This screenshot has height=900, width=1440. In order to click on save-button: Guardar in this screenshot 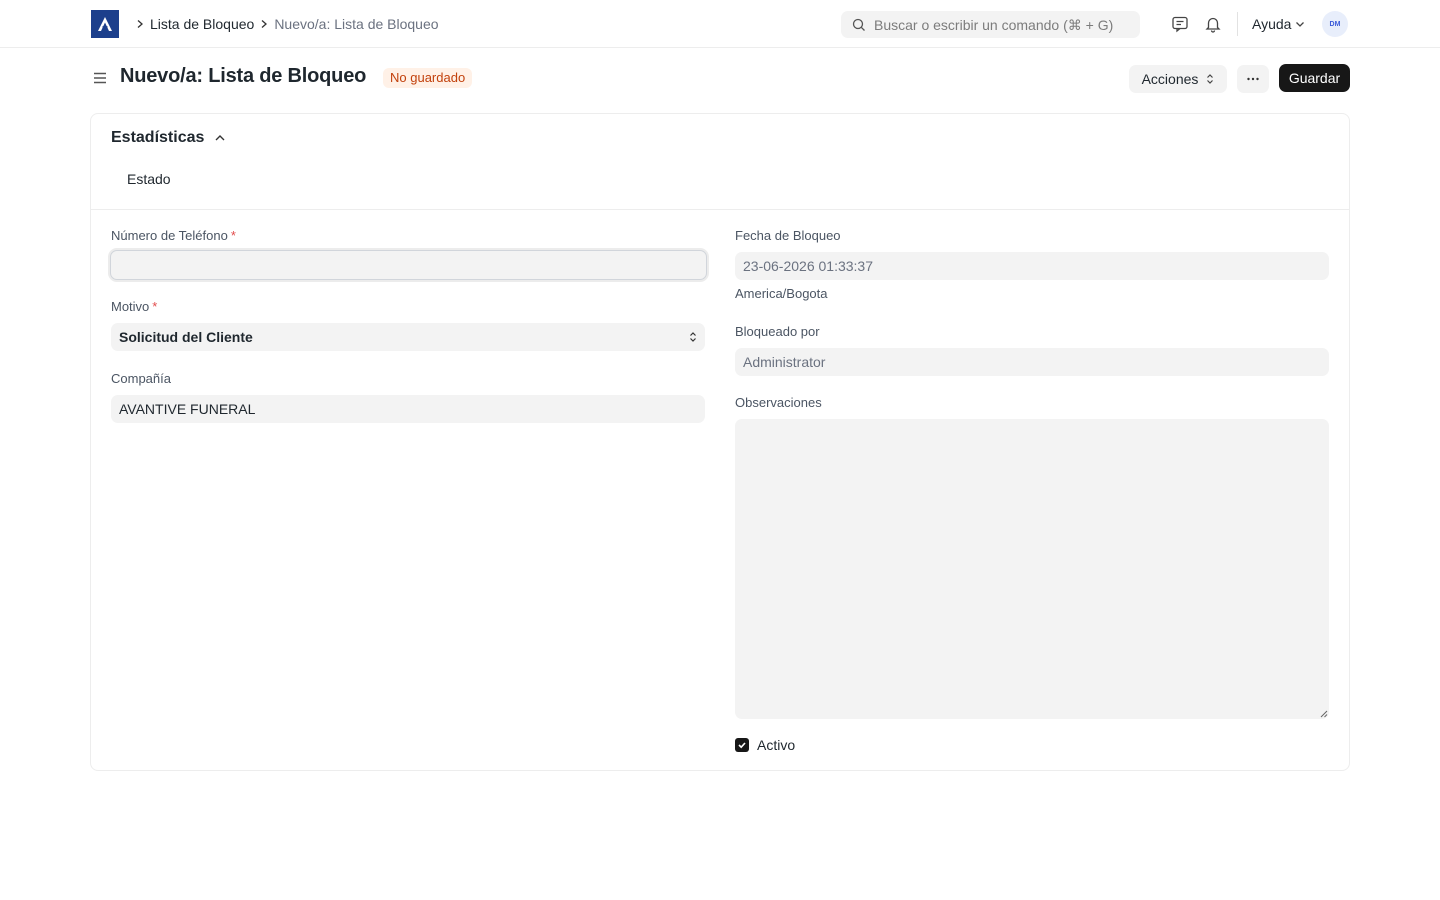, I will do `click(1314, 78)`.